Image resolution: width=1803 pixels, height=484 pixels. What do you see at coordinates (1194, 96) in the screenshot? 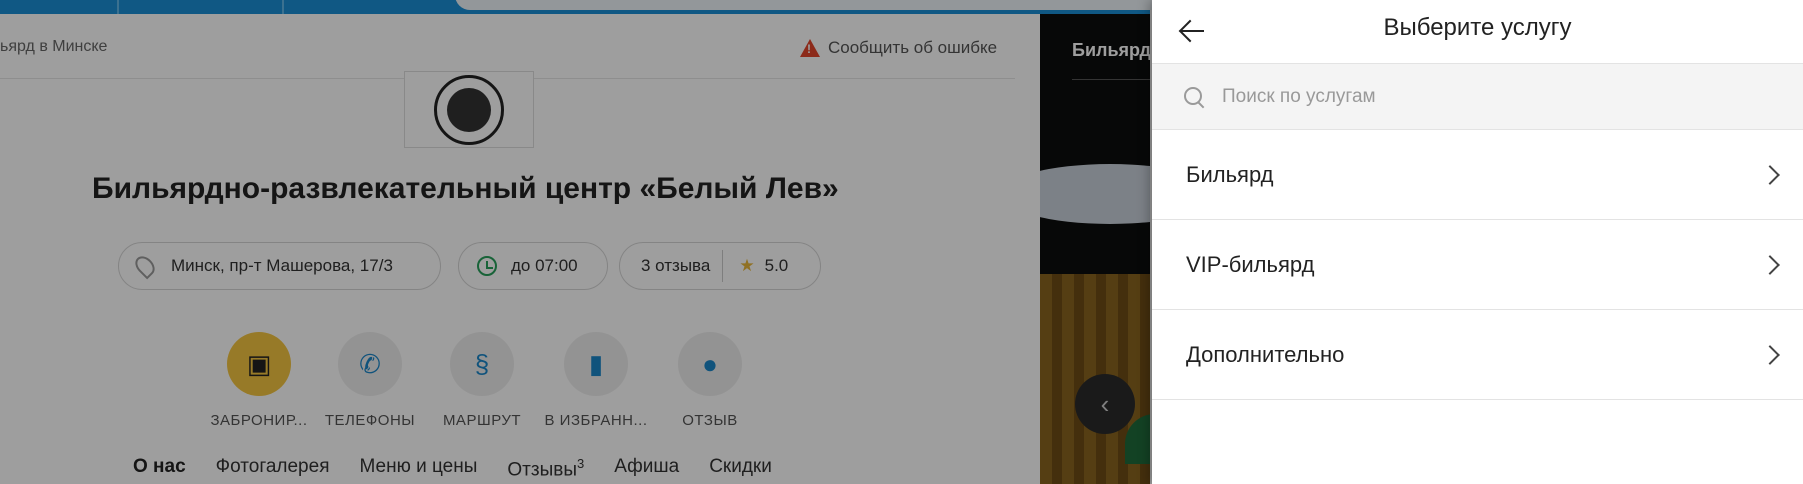
I see `search-icon` at bounding box center [1194, 96].